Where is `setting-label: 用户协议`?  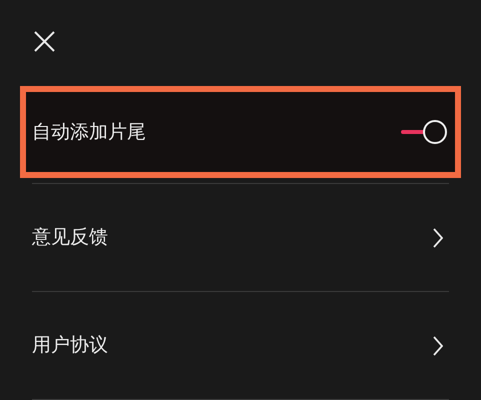 setting-label: 用户协议 is located at coordinates (70, 345).